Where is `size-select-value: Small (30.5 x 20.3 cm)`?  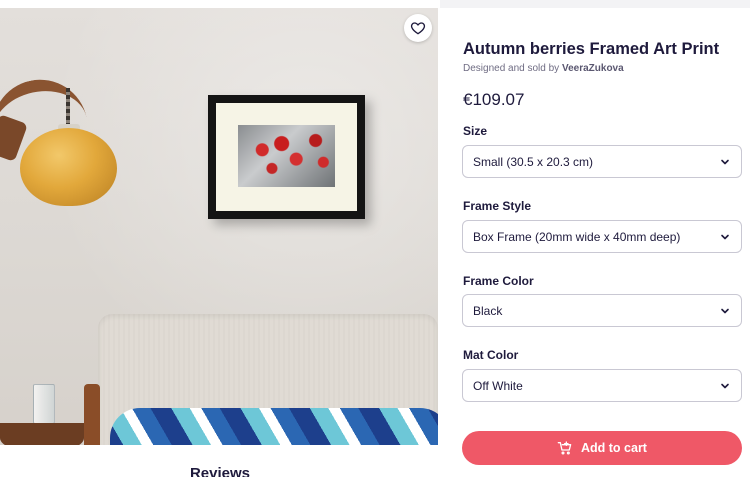 size-select-value: Small (30.5 x 20.3 cm) is located at coordinates (533, 161).